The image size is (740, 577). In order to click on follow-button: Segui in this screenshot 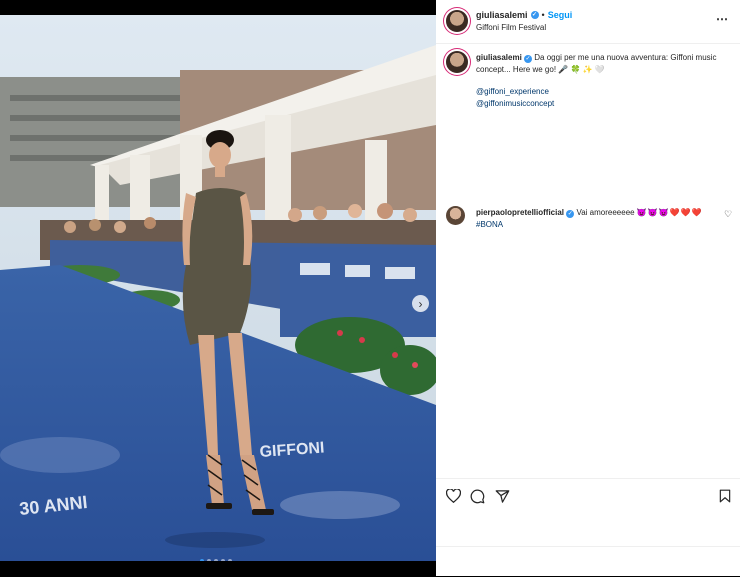, I will do `click(560, 15)`.